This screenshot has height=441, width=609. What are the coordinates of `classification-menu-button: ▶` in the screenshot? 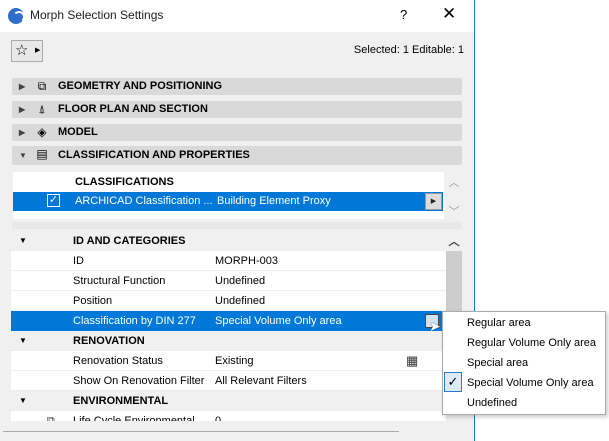 It's located at (433, 201).